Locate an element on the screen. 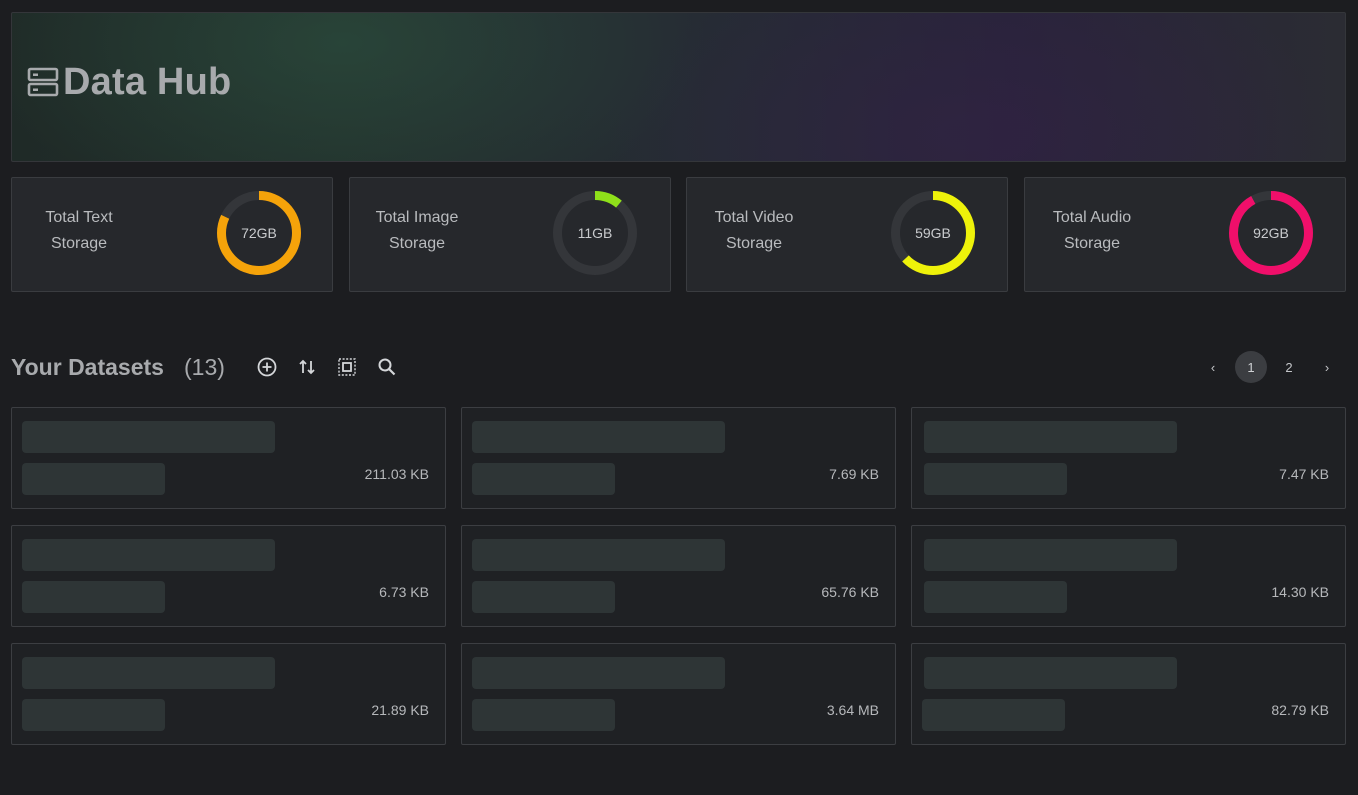  pagination-page-1: 1 is located at coordinates (1251, 367).